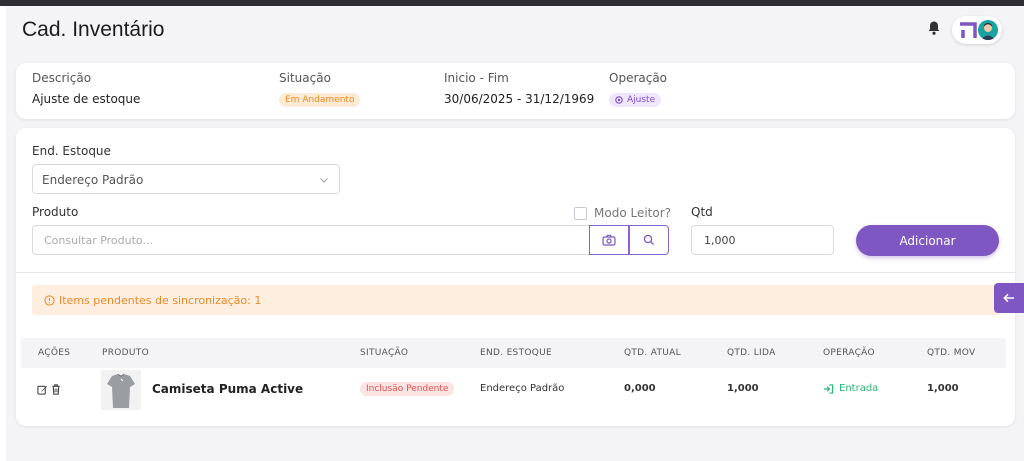 The width and height of the screenshot is (1024, 461). What do you see at coordinates (55, 212) in the screenshot?
I see `produto-label: Produto` at bounding box center [55, 212].